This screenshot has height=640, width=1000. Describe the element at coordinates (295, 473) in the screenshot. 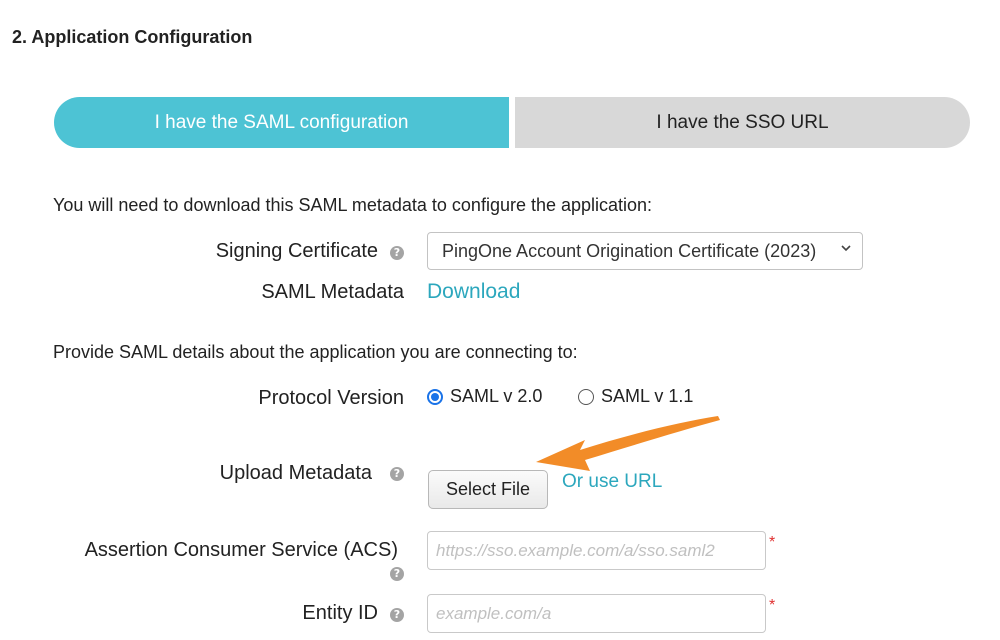

I see `upload-metadata-label: Upload Metadata` at that location.